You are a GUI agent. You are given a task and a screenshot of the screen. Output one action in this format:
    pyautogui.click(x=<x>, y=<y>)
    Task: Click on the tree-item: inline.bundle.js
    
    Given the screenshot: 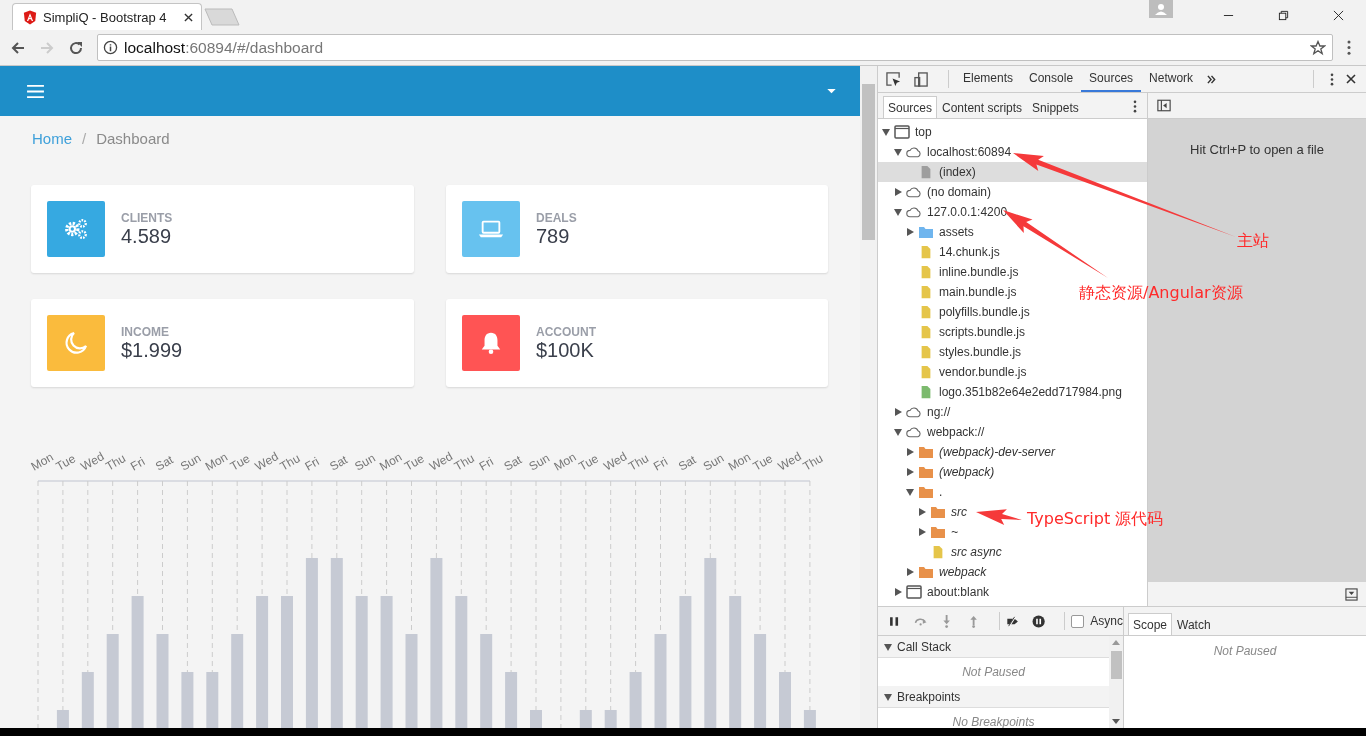 What is the action you would take?
    pyautogui.click(x=948, y=272)
    